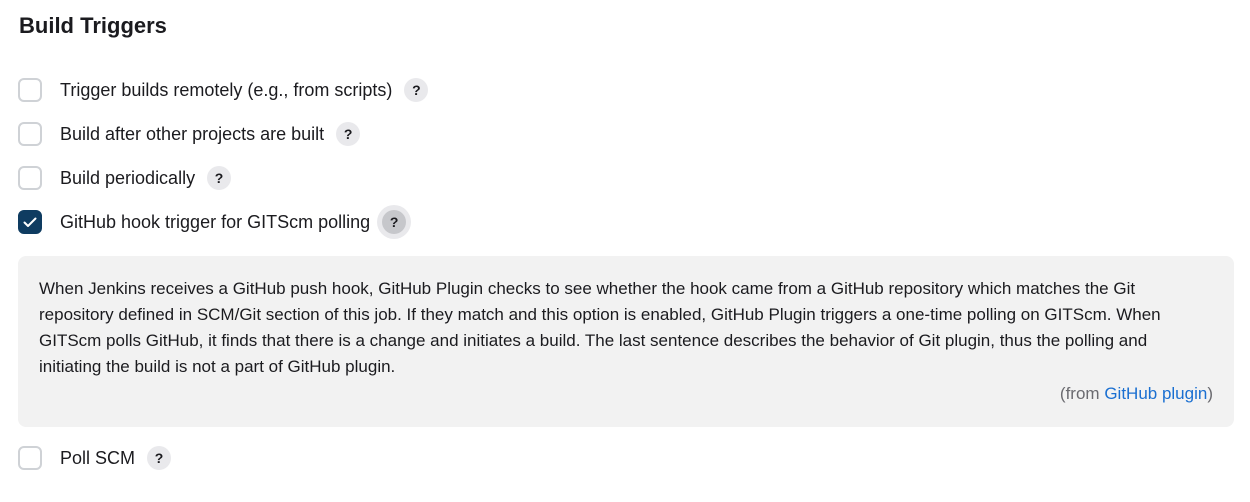  What do you see at coordinates (1155, 393) in the screenshot?
I see `github-plugin-link: GitHub plugin` at bounding box center [1155, 393].